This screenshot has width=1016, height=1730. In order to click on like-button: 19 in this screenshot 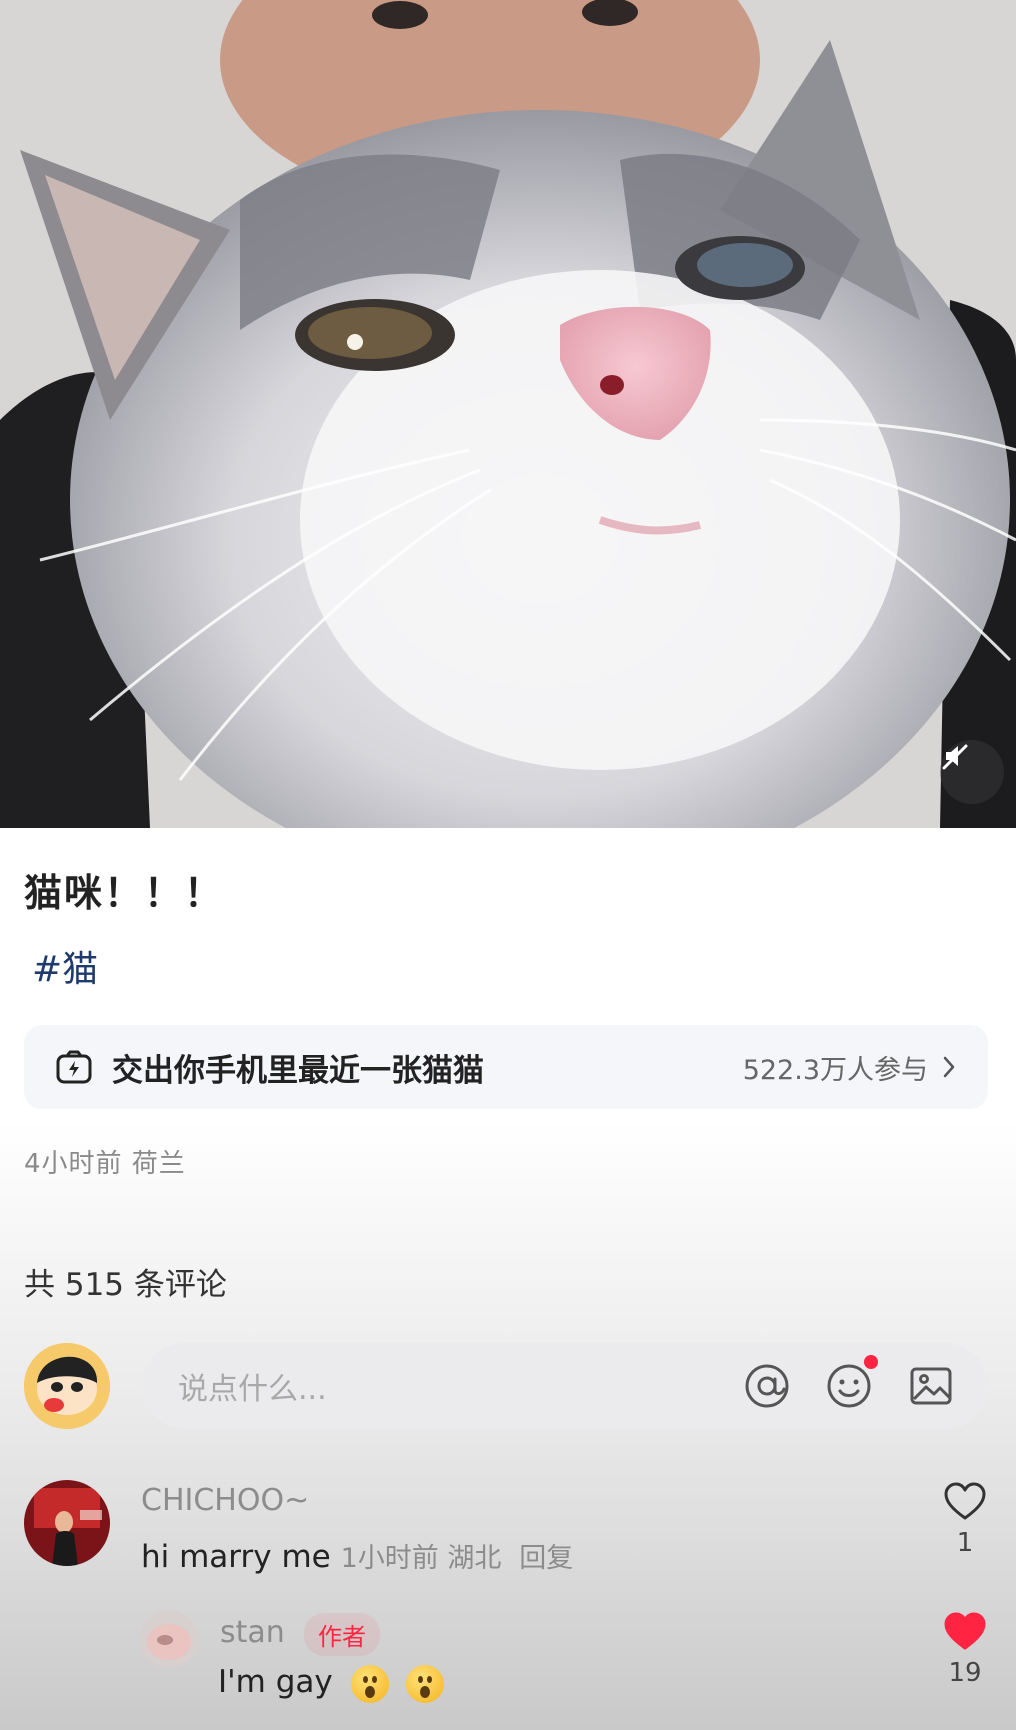, I will do `click(965, 1650)`.